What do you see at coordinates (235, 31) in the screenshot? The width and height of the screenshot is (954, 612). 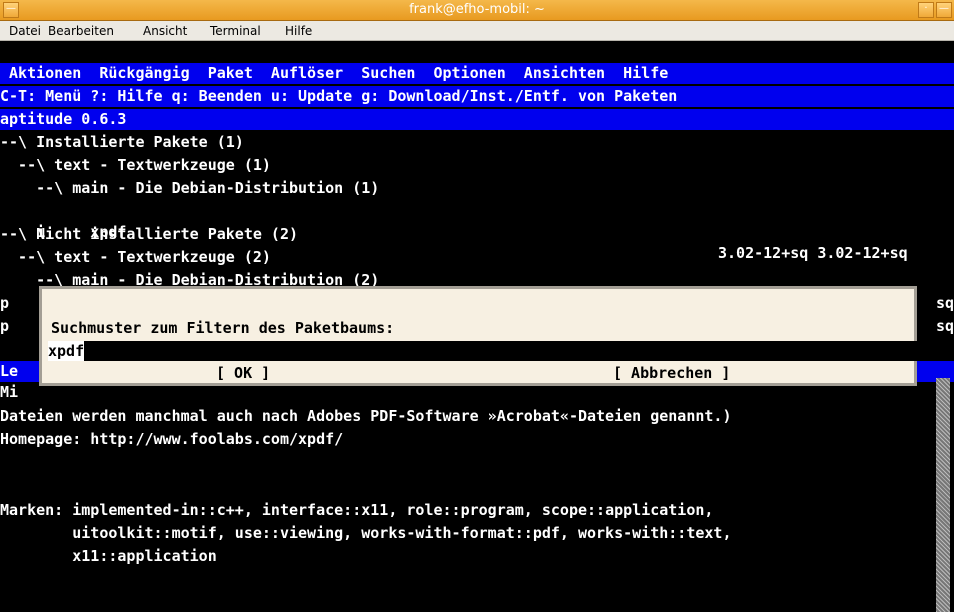 I see `menu-terminal: Terminal` at bounding box center [235, 31].